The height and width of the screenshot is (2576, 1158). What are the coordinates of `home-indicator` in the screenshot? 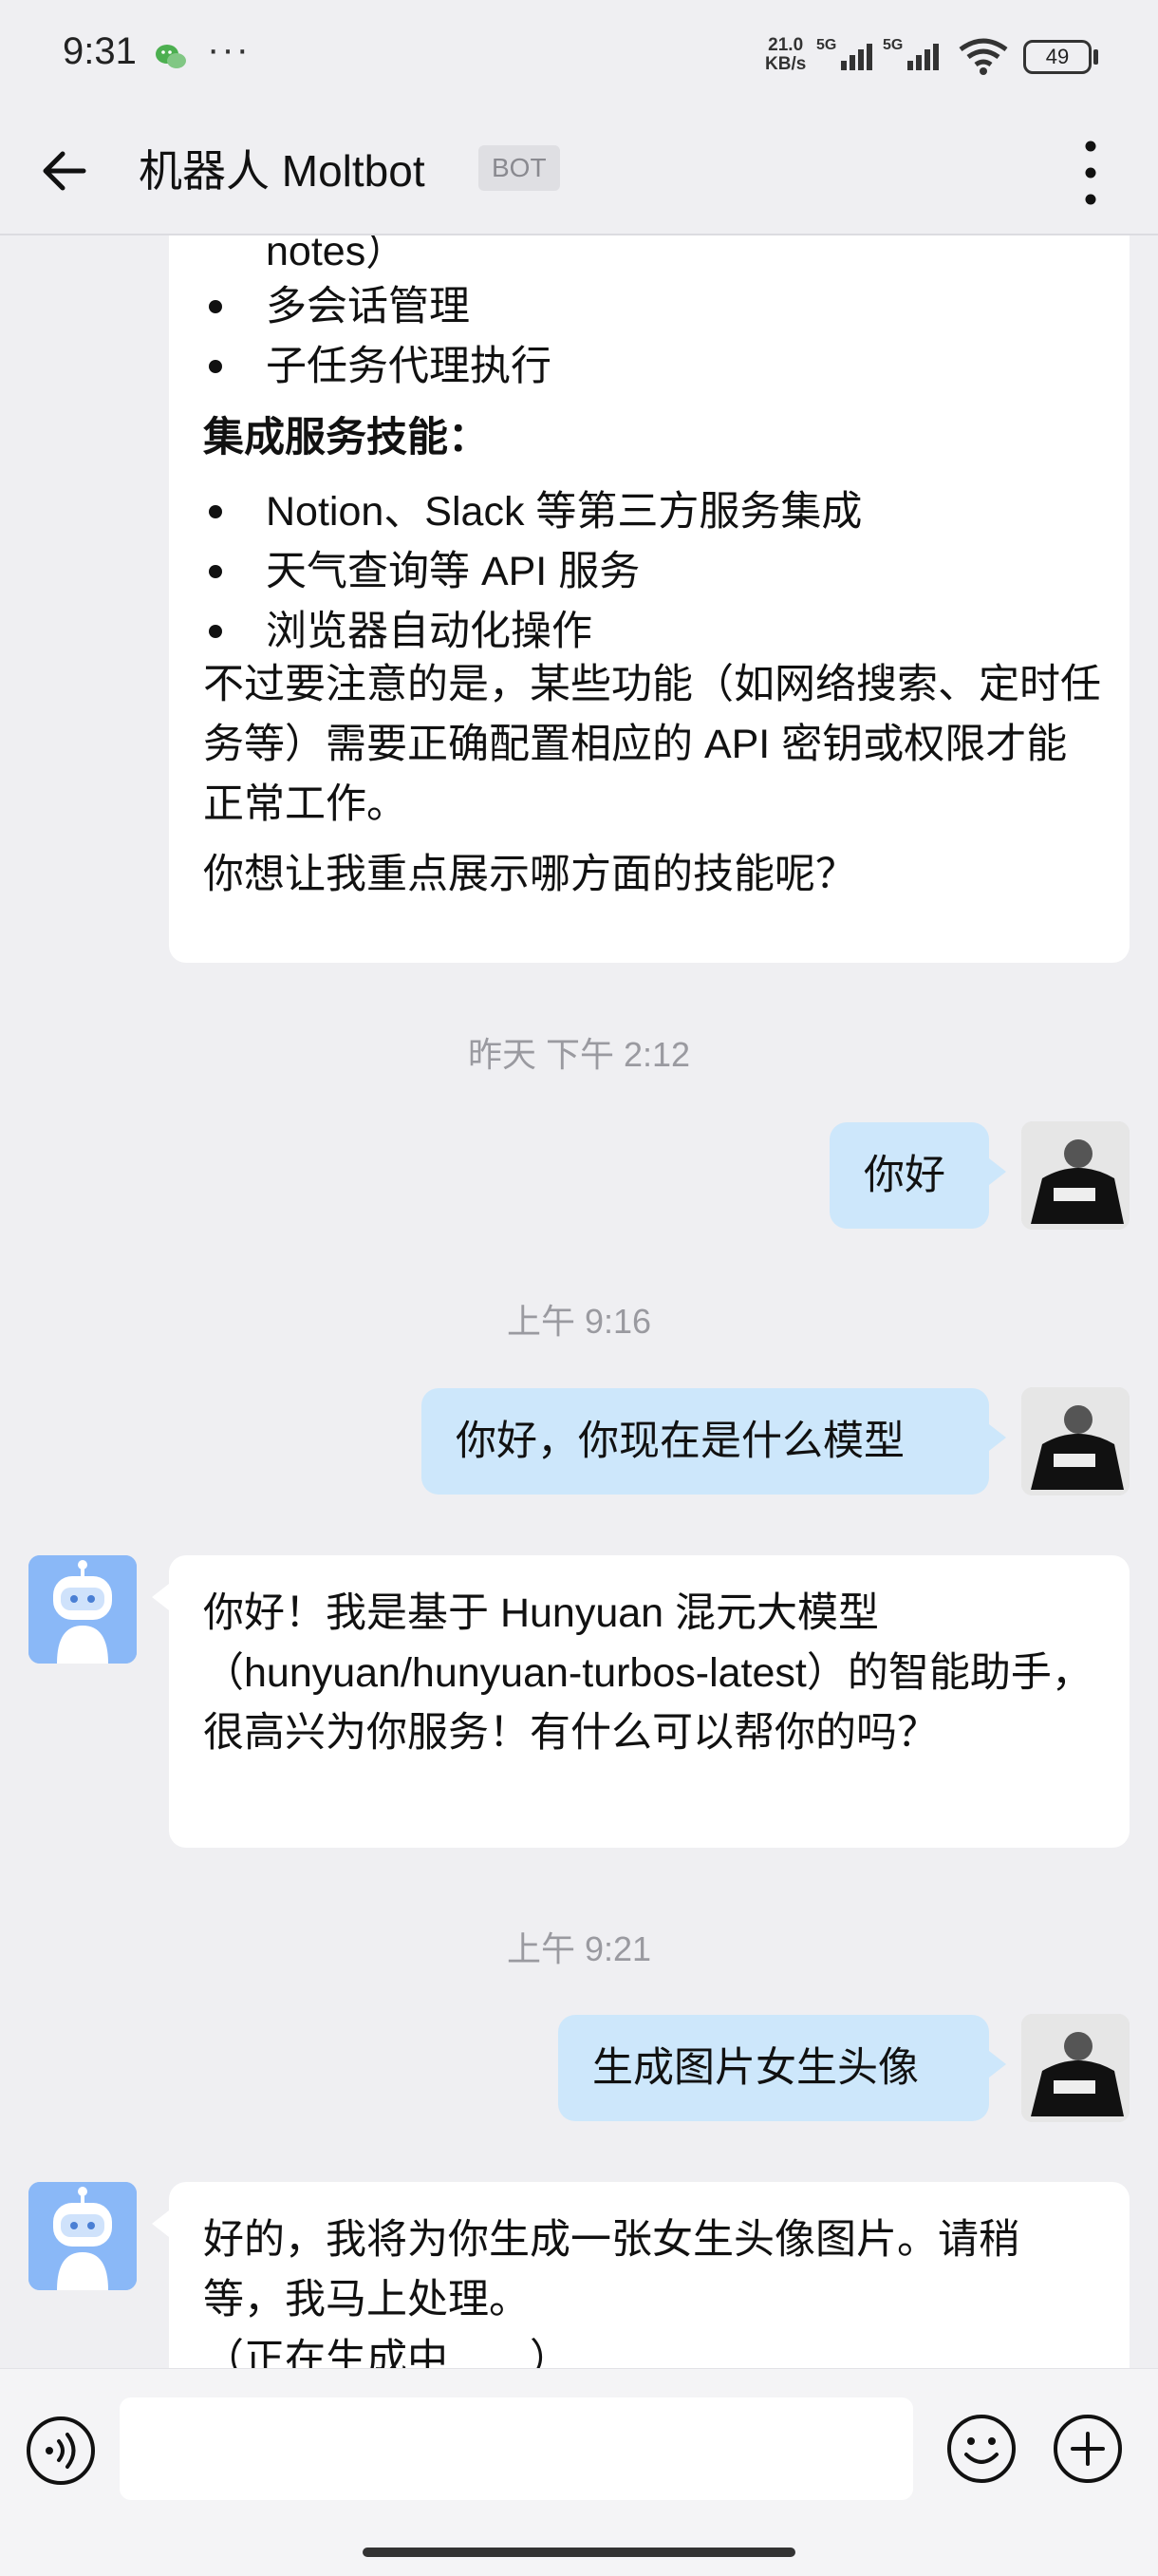 It's located at (579, 2552).